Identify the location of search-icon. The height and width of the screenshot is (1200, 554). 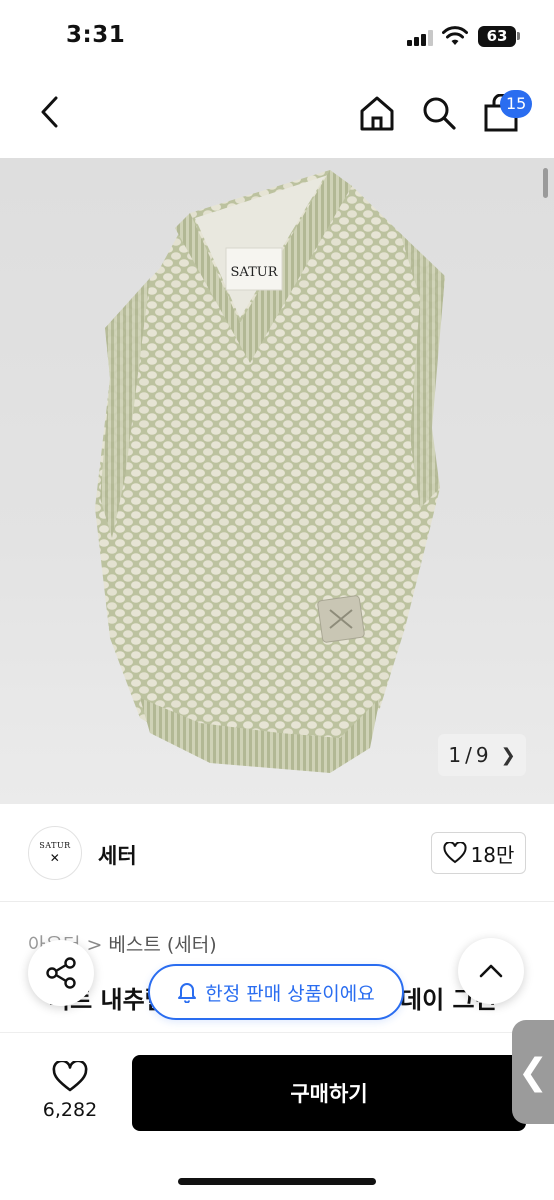
(439, 113).